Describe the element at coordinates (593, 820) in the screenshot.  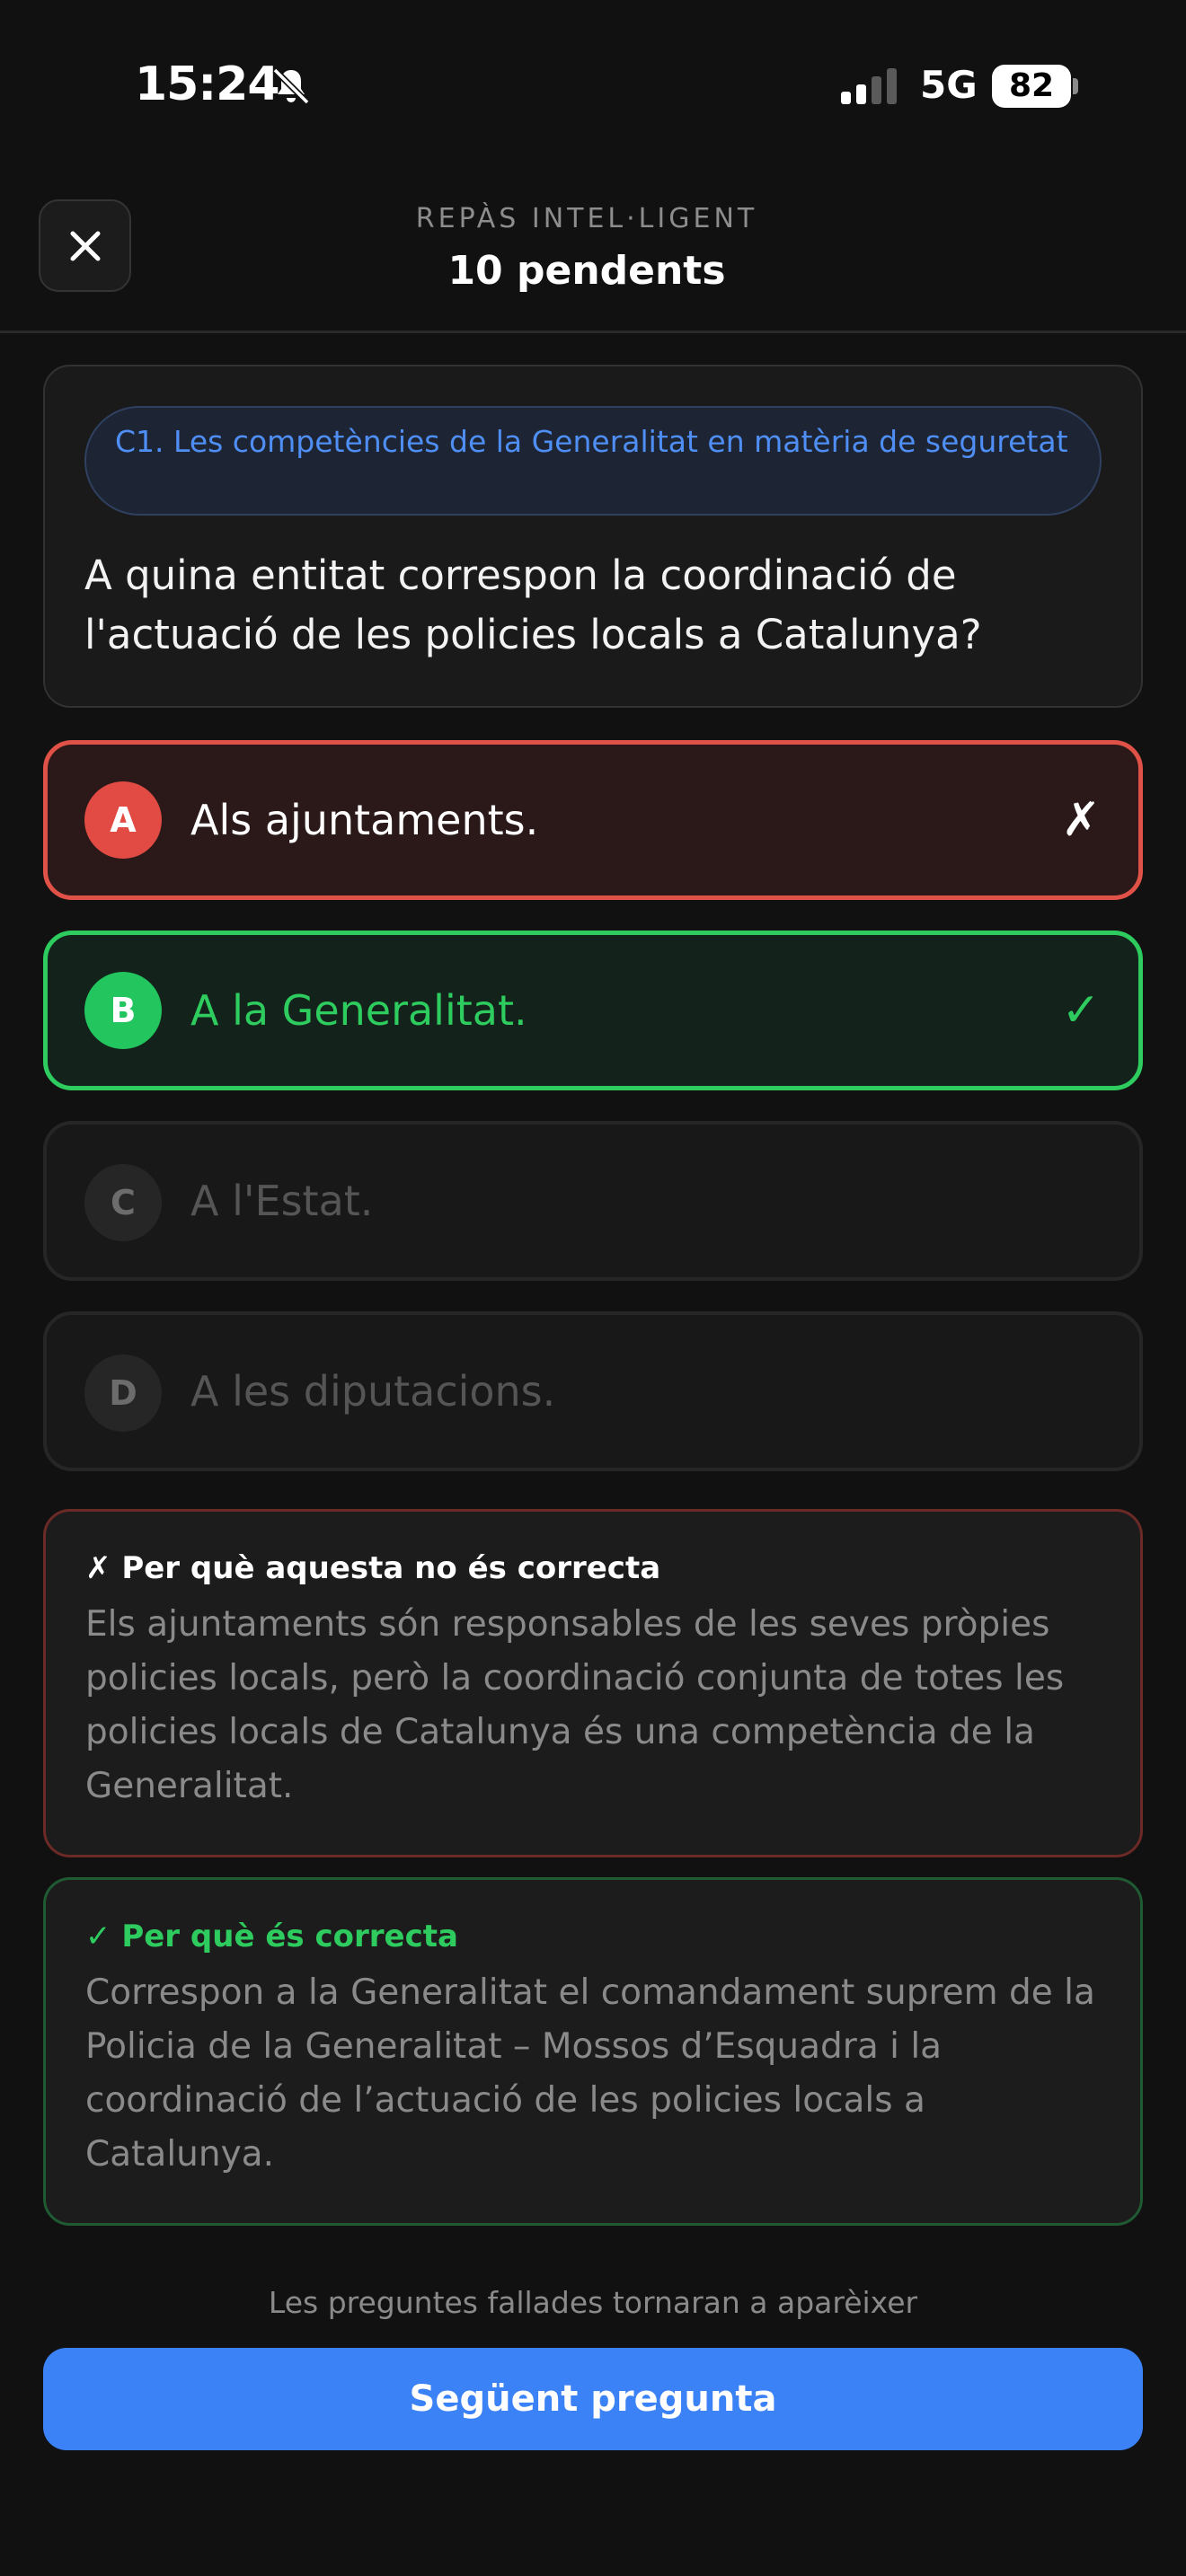
I see `answer-option-a: A Als ajuntaments. ✗` at that location.